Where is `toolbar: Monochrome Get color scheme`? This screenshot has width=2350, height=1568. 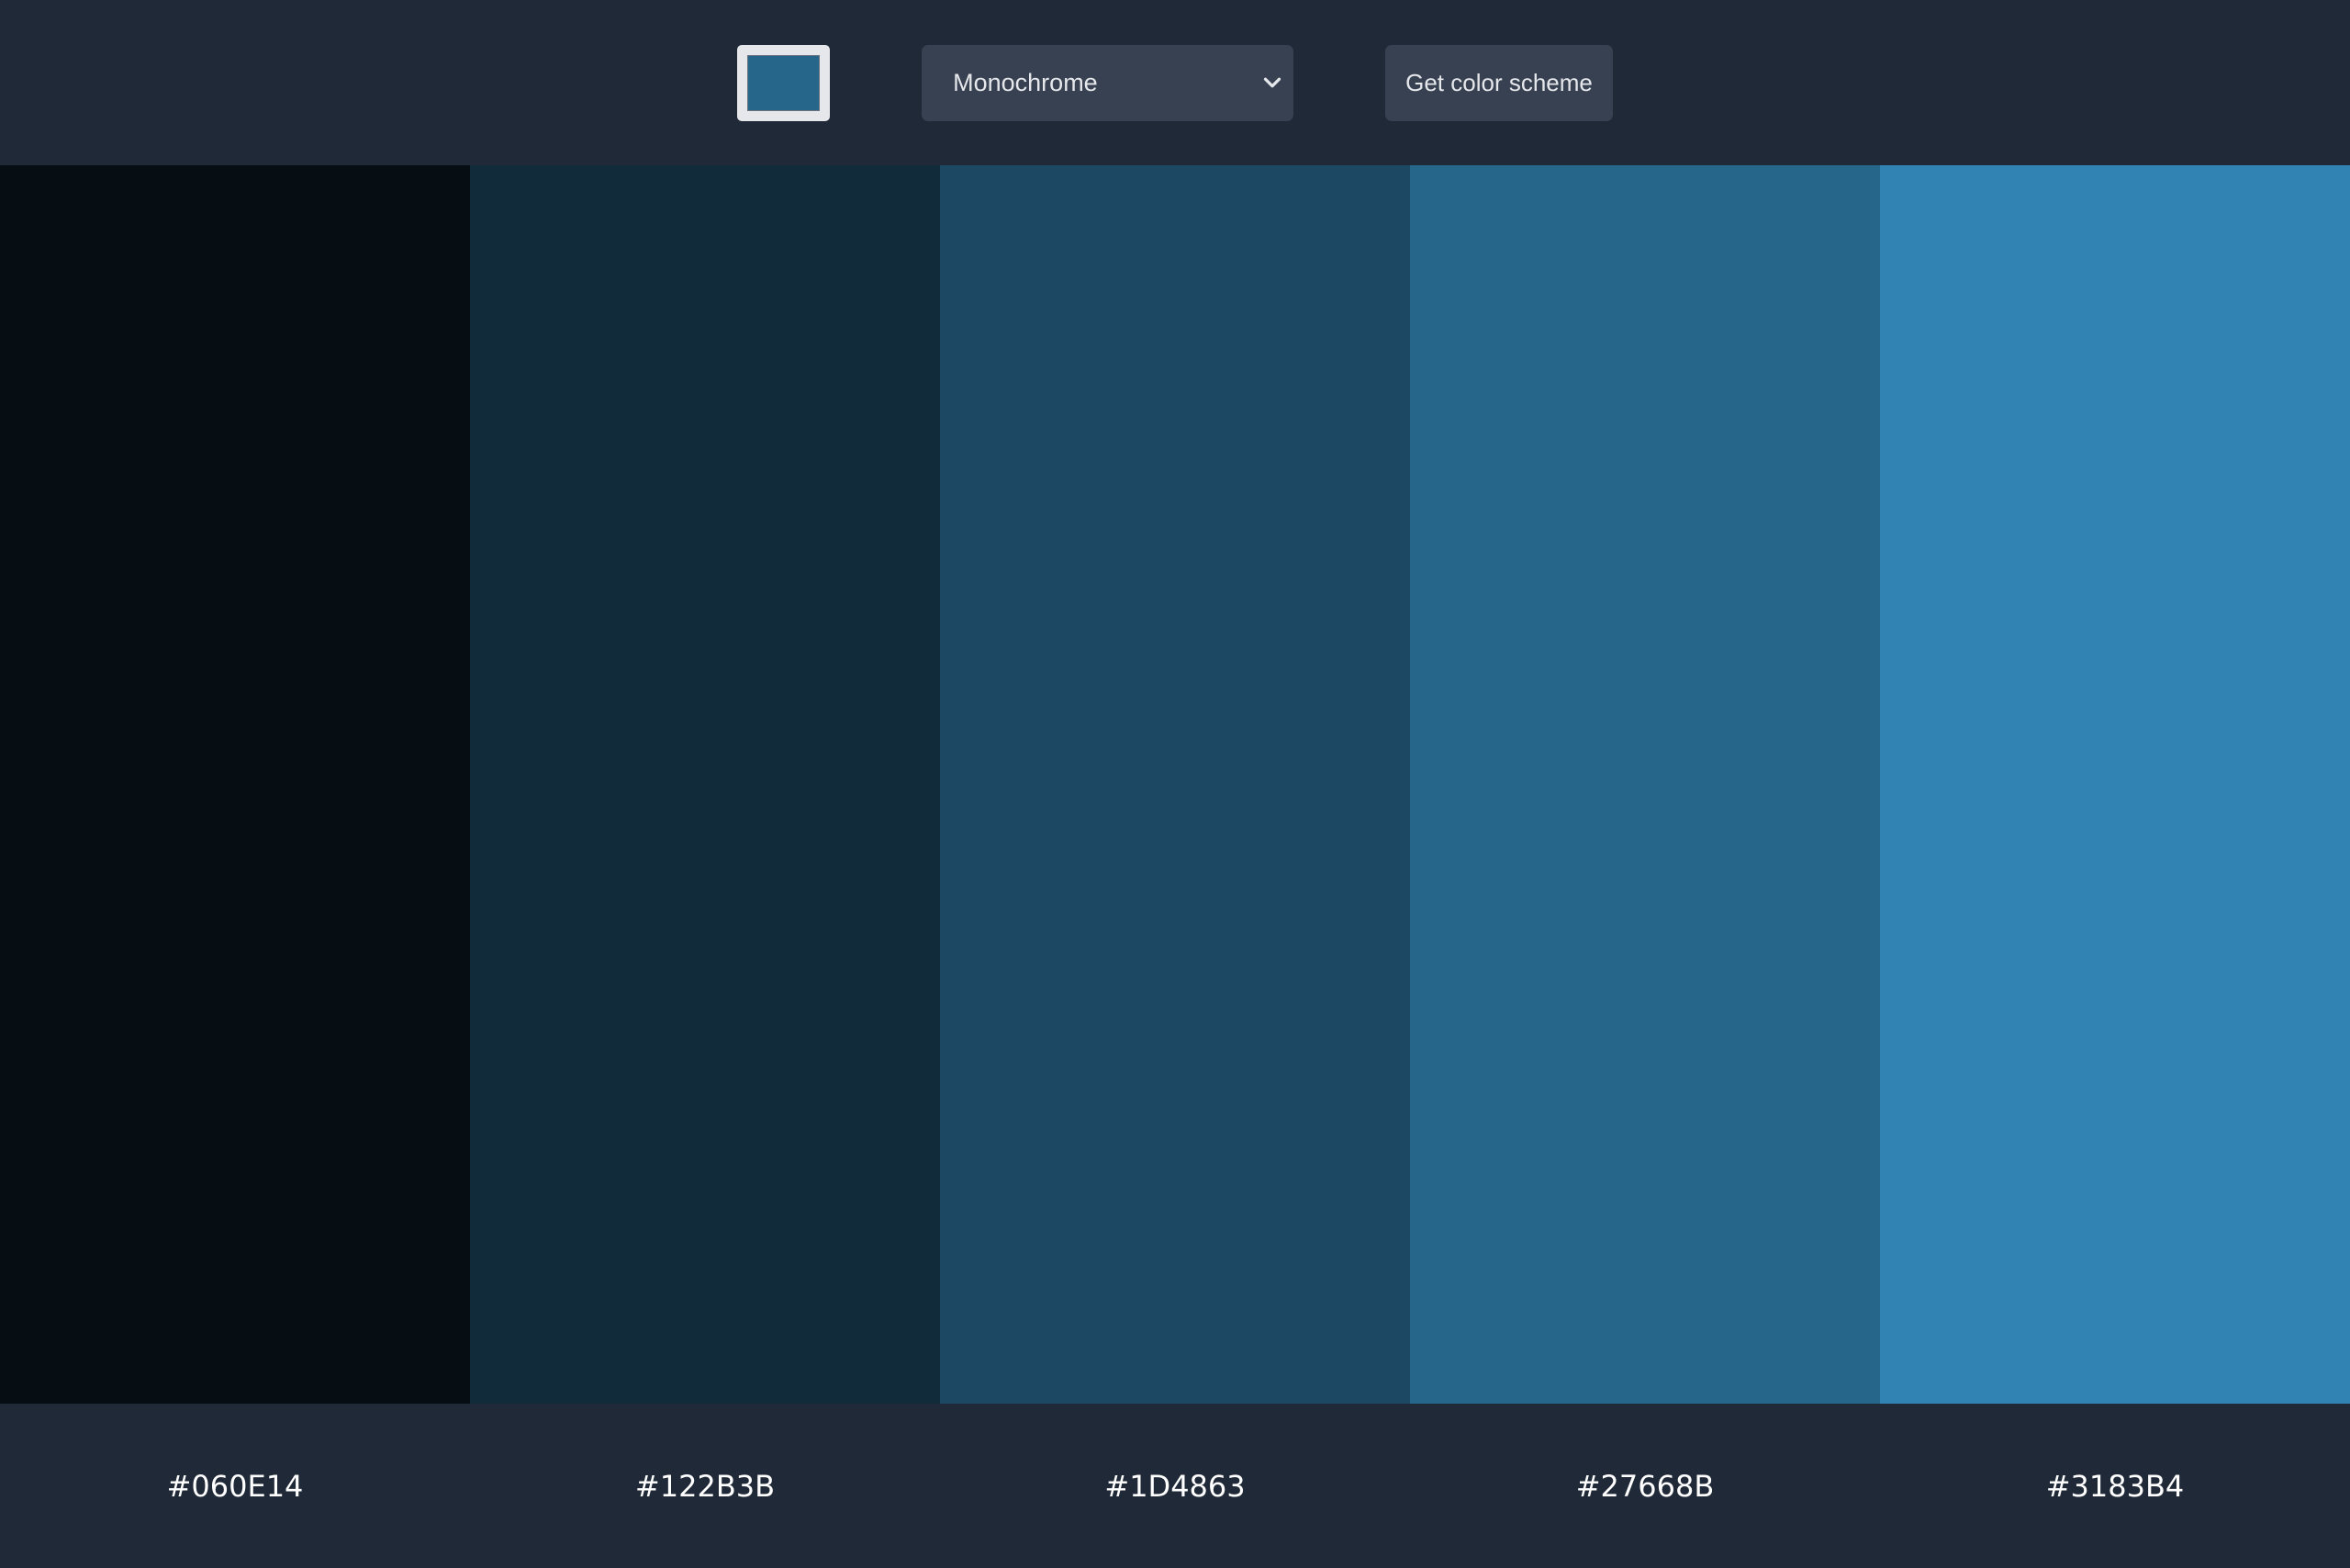 toolbar: Monochrome Get color scheme is located at coordinates (1175, 82).